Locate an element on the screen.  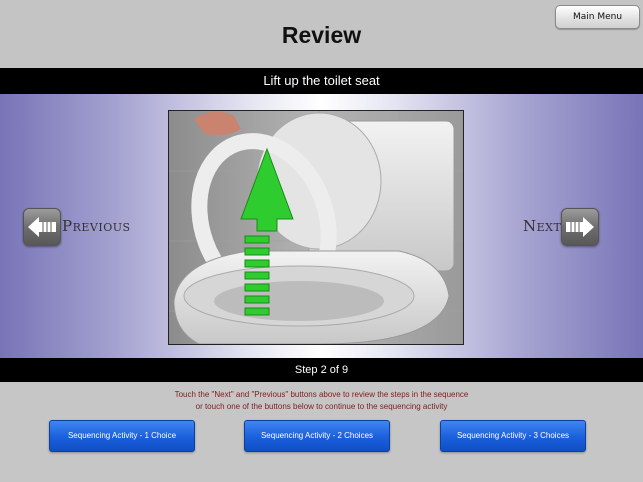
sequencing-2-choices-button: Sequencing Activity - 2 Choices is located at coordinates (317, 436).